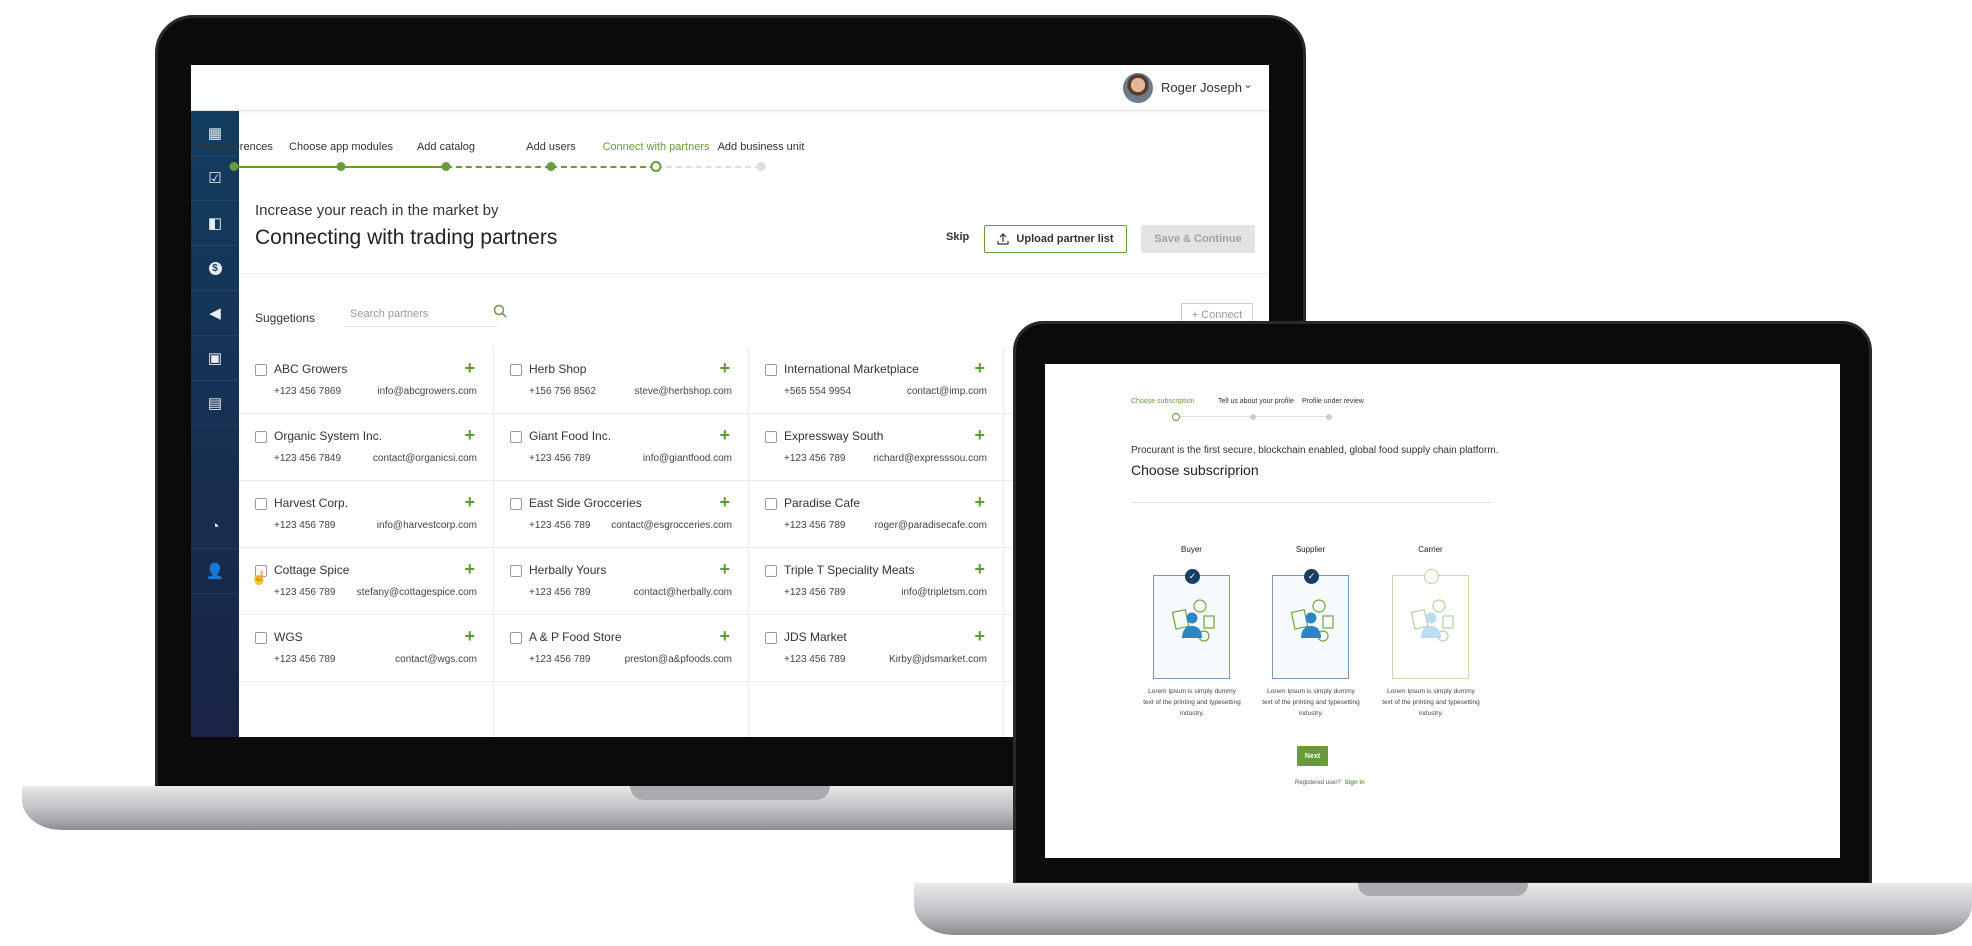 This screenshot has height=946, width=1972. What do you see at coordinates (215, 223) in the screenshot?
I see `shopping-bag-icon: ◧` at bounding box center [215, 223].